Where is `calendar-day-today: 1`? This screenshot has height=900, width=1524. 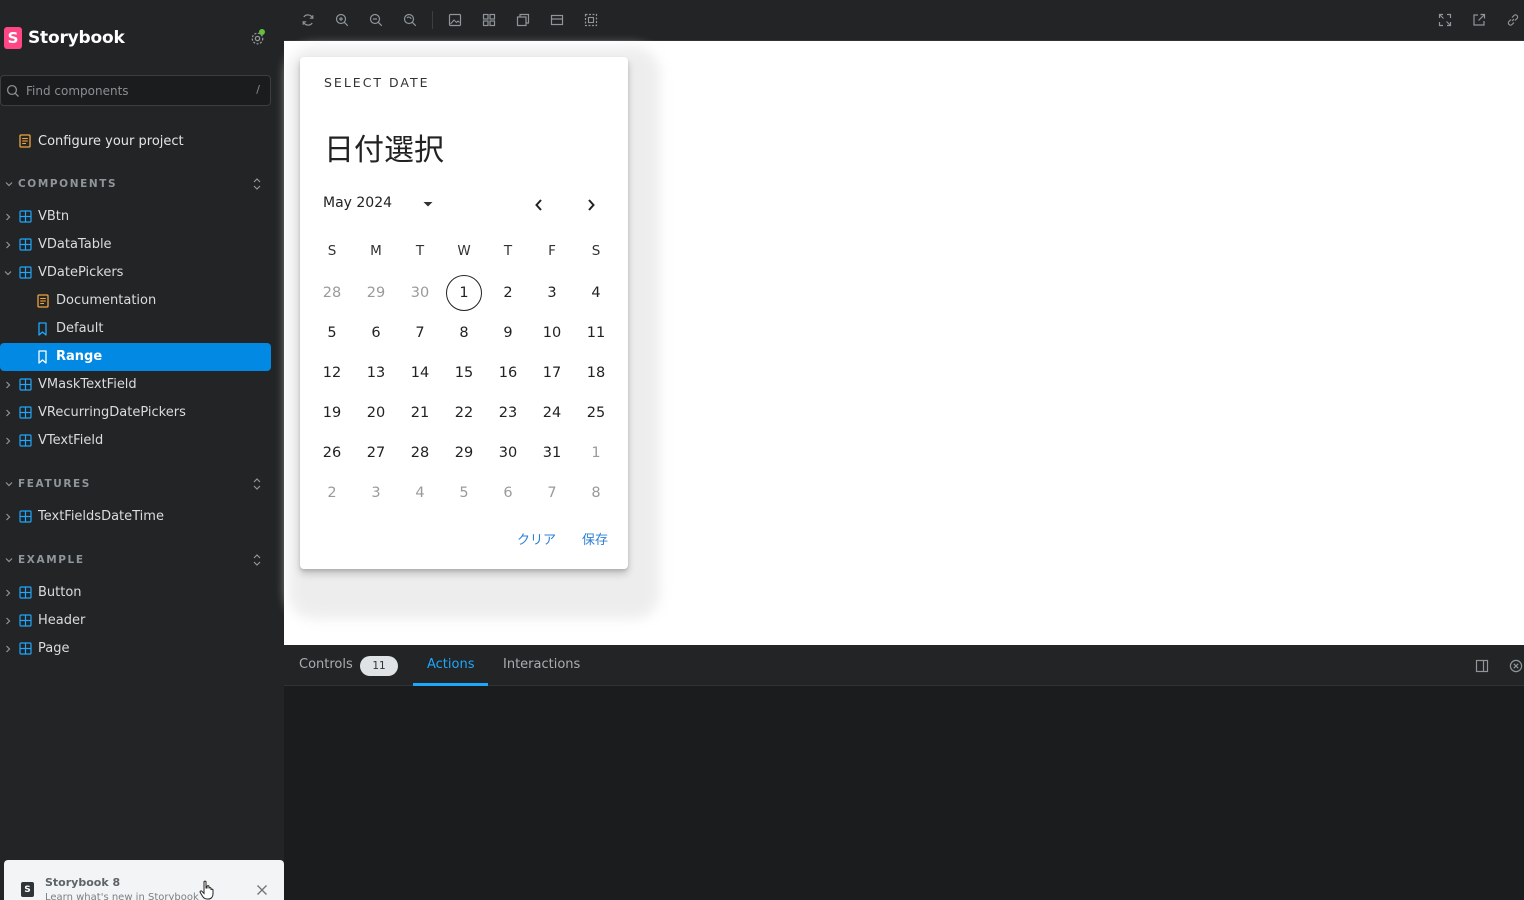
calendar-day-today: 1 is located at coordinates (464, 293).